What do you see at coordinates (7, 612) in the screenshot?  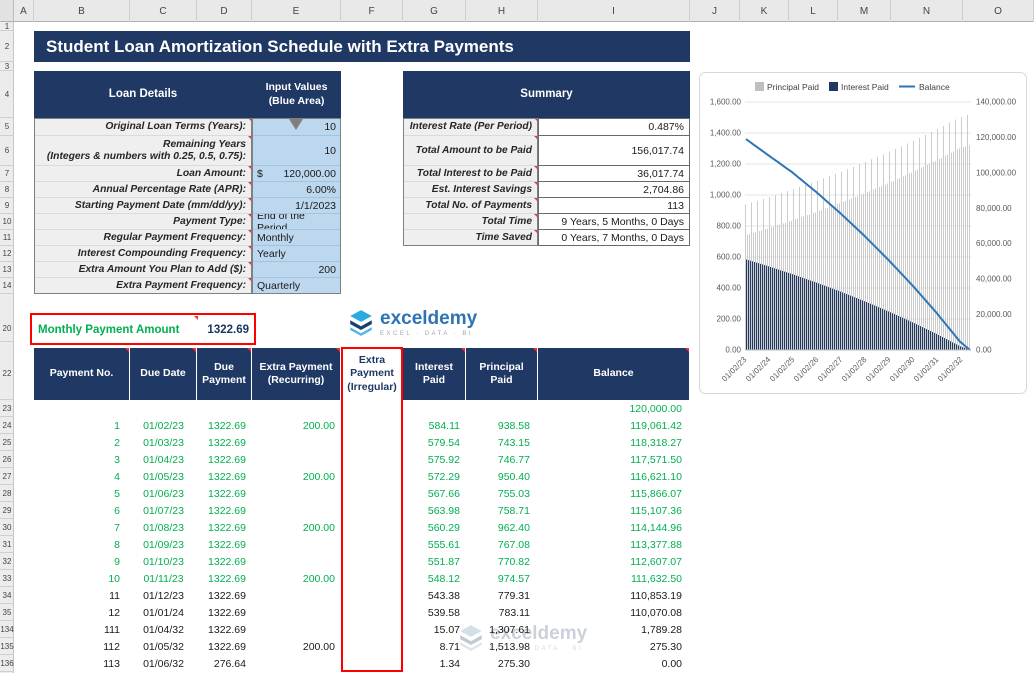 I see `row-header-35: 35` at bounding box center [7, 612].